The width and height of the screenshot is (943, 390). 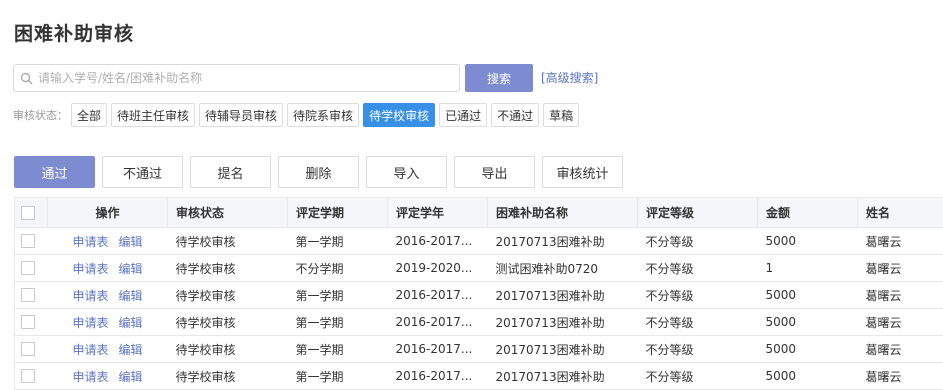 What do you see at coordinates (142, 172) in the screenshot?
I see `reject-button: 不通过` at bounding box center [142, 172].